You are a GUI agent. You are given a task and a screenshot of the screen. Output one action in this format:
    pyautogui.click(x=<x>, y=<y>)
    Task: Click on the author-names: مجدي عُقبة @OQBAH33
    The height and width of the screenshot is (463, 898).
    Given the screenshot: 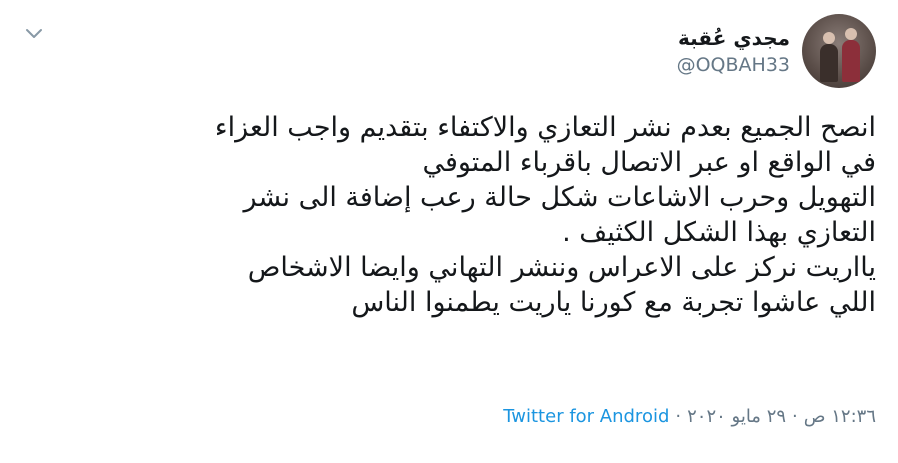 What is the action you would take?
    pyautogui.click(x=733, y=51)
    